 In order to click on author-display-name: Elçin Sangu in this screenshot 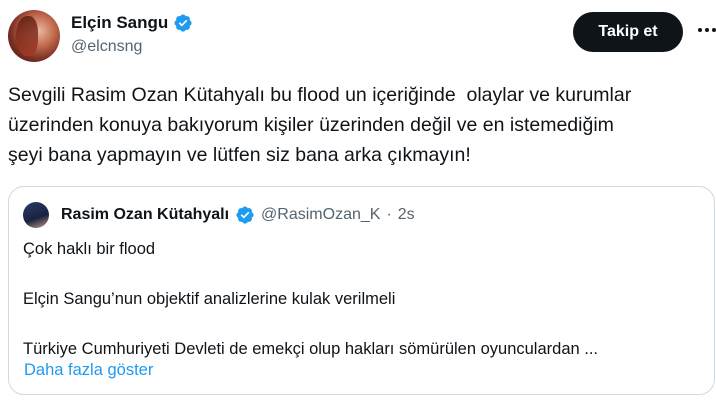, I will do `click(119, 23)`.